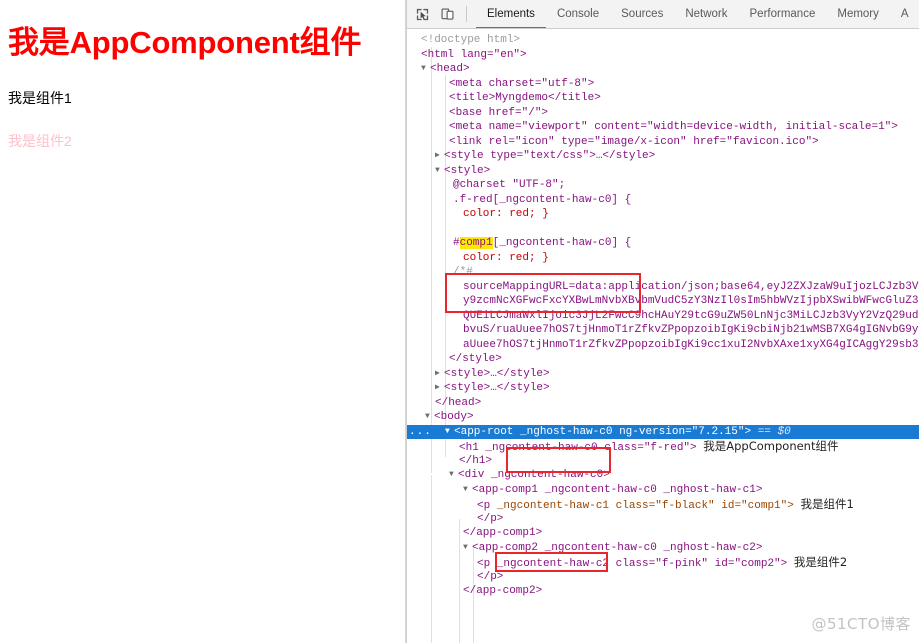 This screenshot has height=643, width=919. I want to click on tree-row-base: <base href="/">, so click(663, 113).